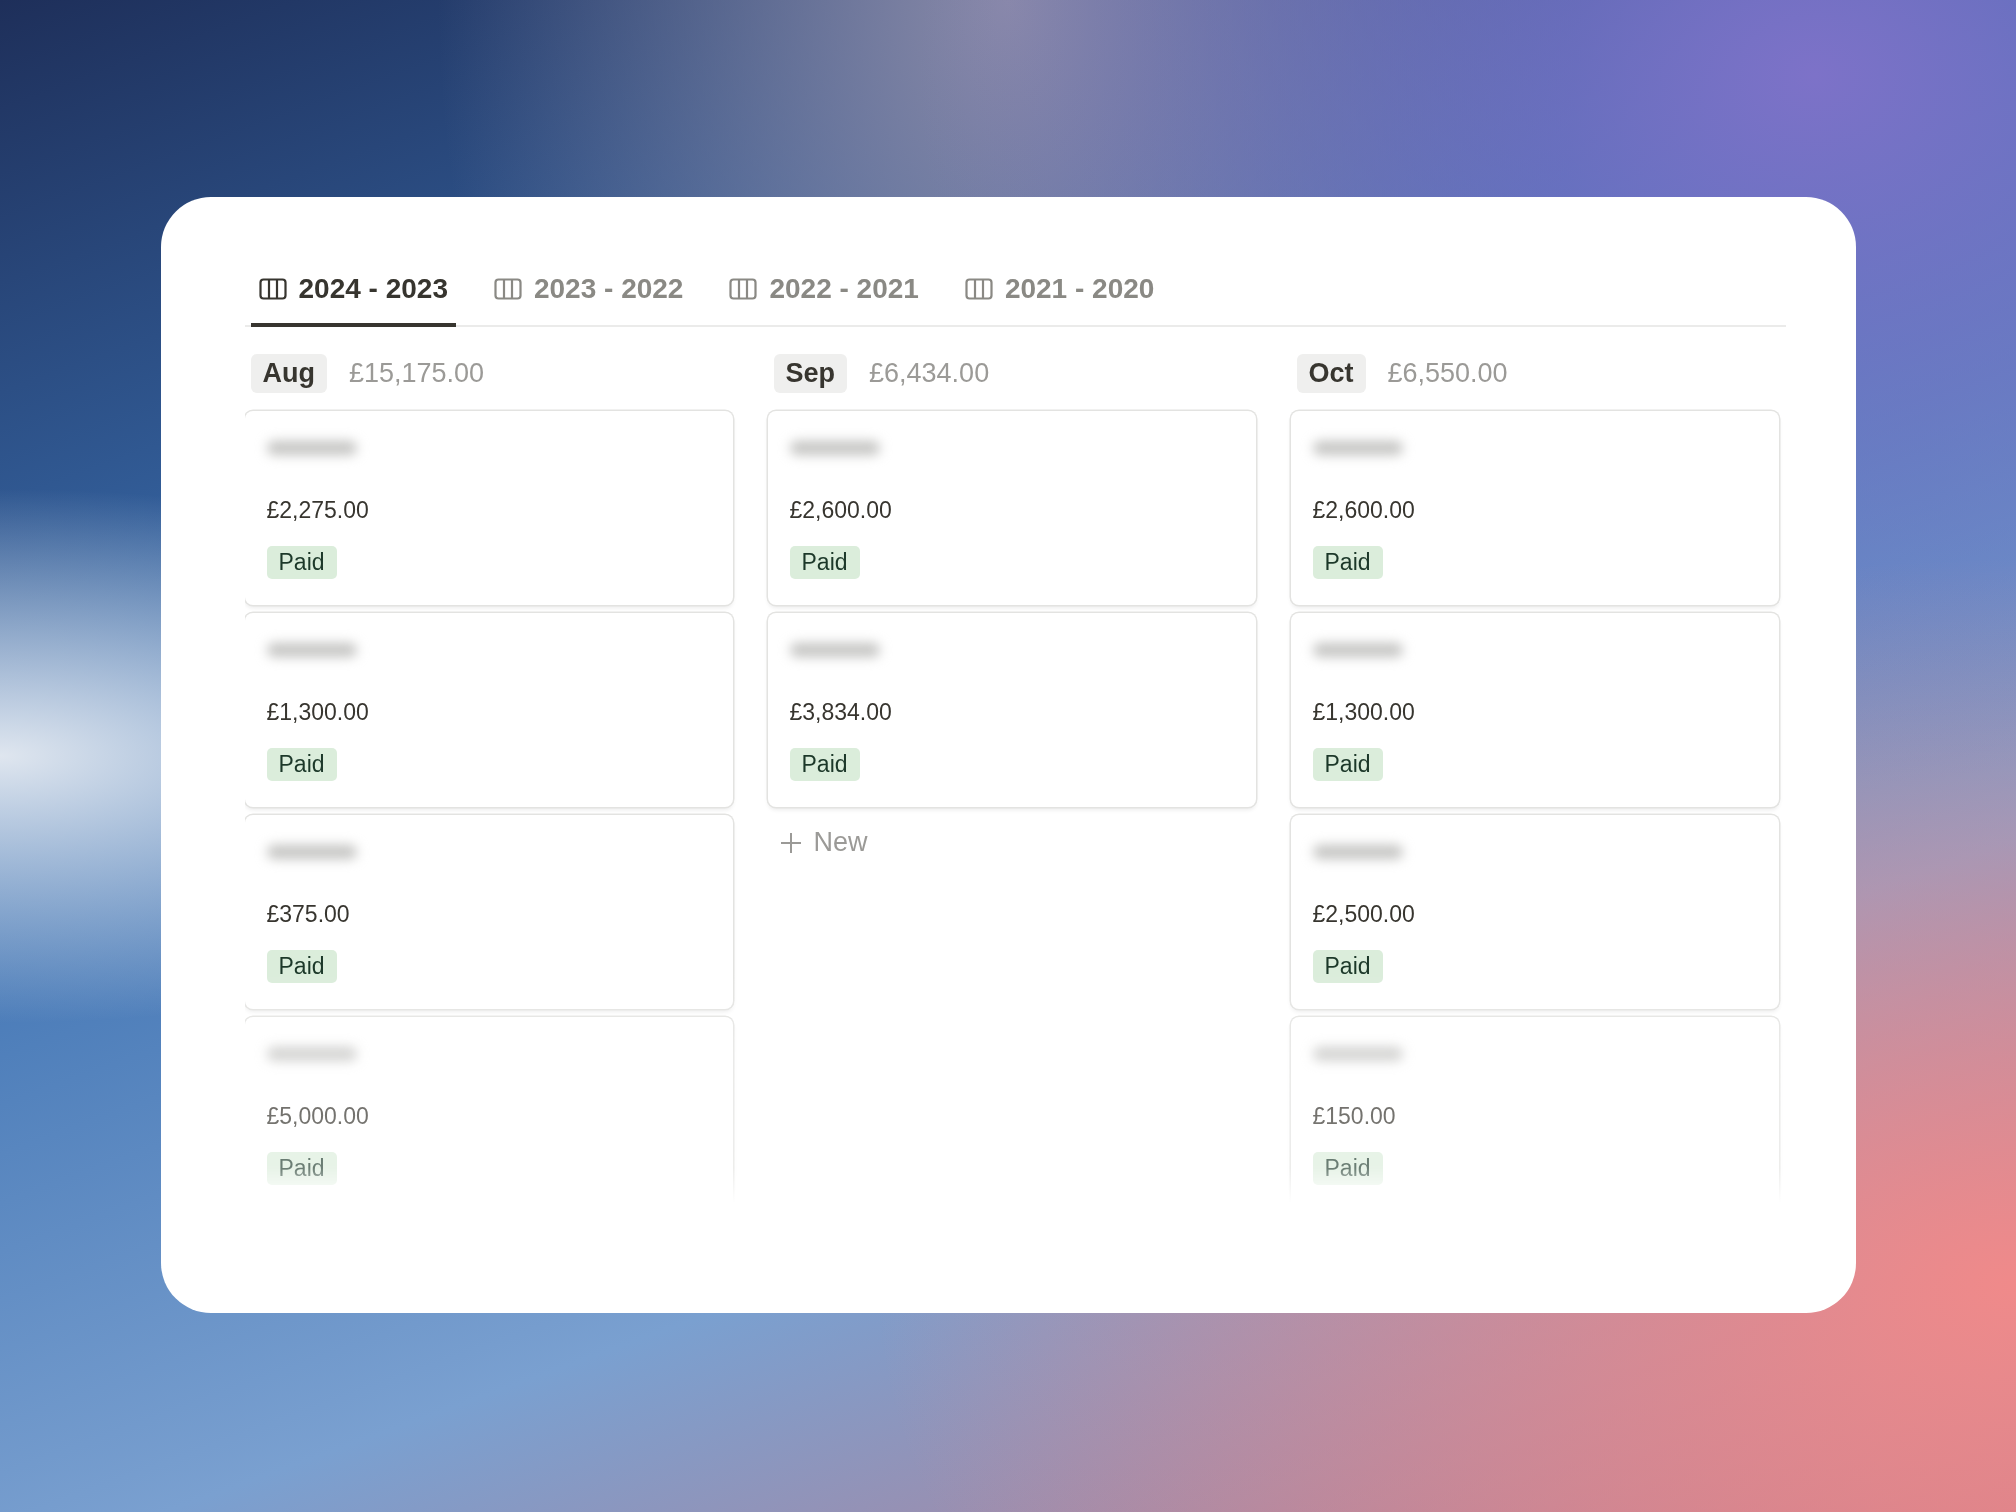 This screenshot has width=2016, height=1512. I want to click on column-total: £6,550.00, so click(1447, 373).